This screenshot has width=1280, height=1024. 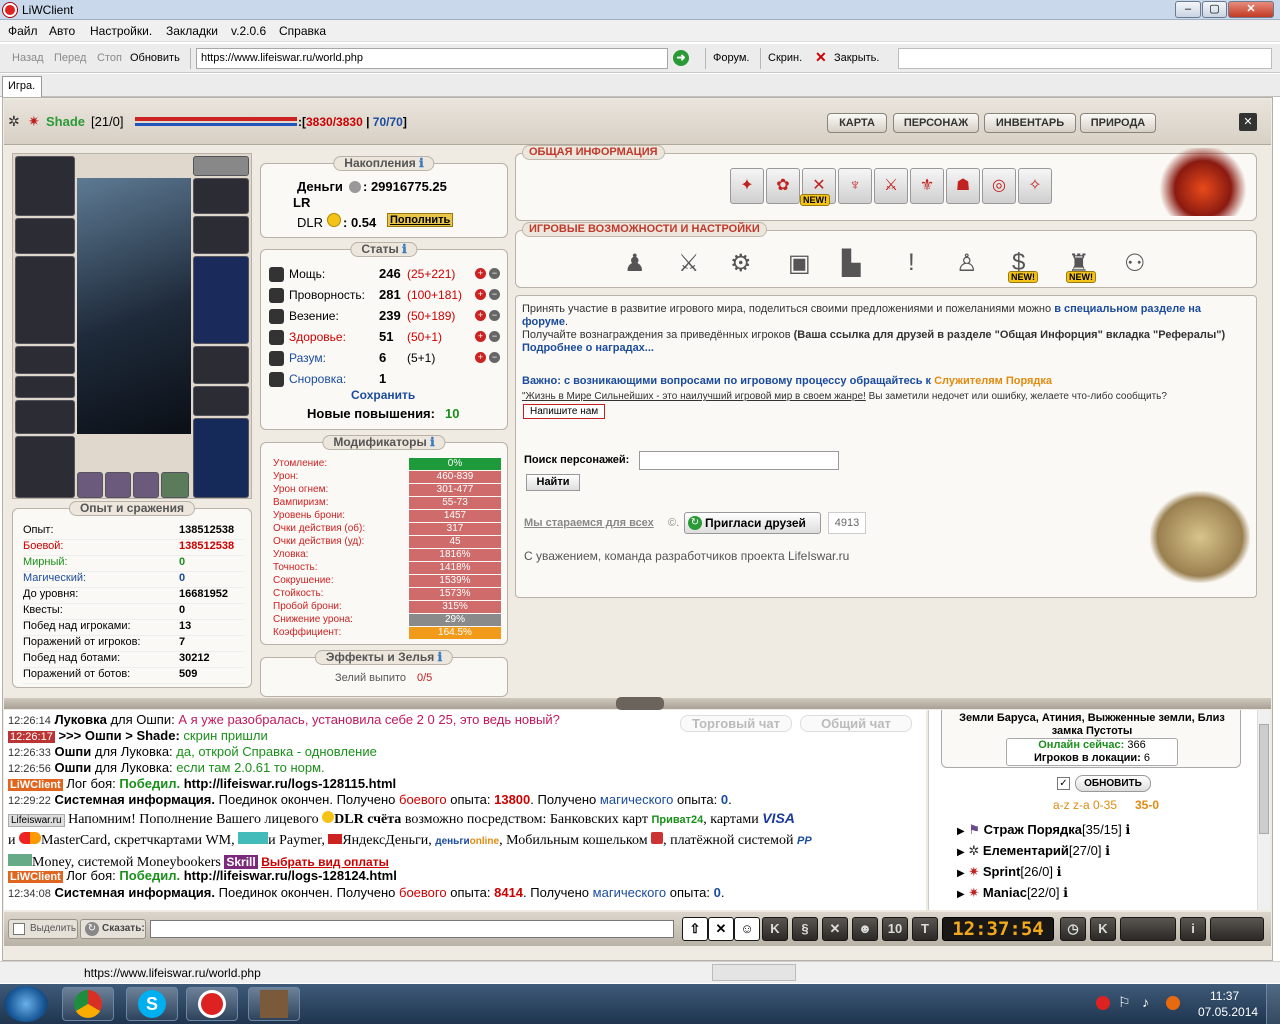 What do you see at coordinates (857, 123) in the screenshot?
I see `map-button: КАРТА` at bounding box center [857, 123].